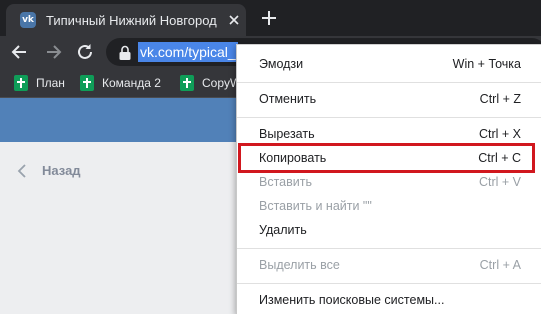  Describe the element at coordinates (499, 134) in the screenshot. I see `menu-item-shortcut: Ctrl + X` at that location.